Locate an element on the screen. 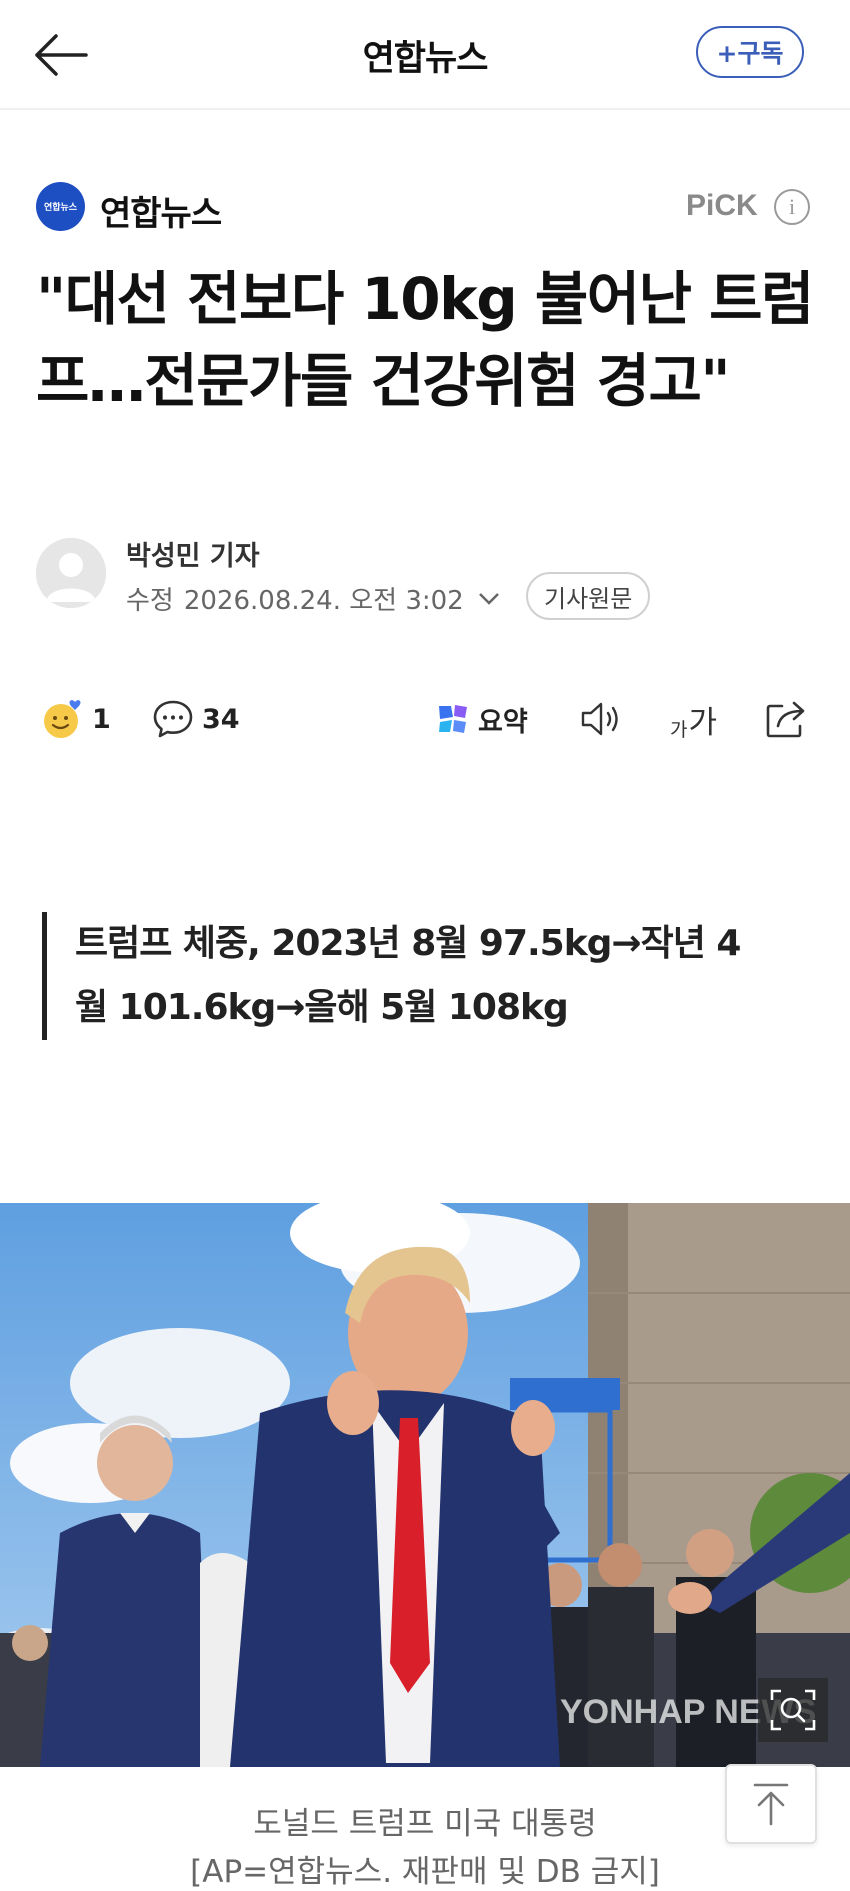 The image size is (850, 1891). read-aloud-button is located at coordinates (602, 719).